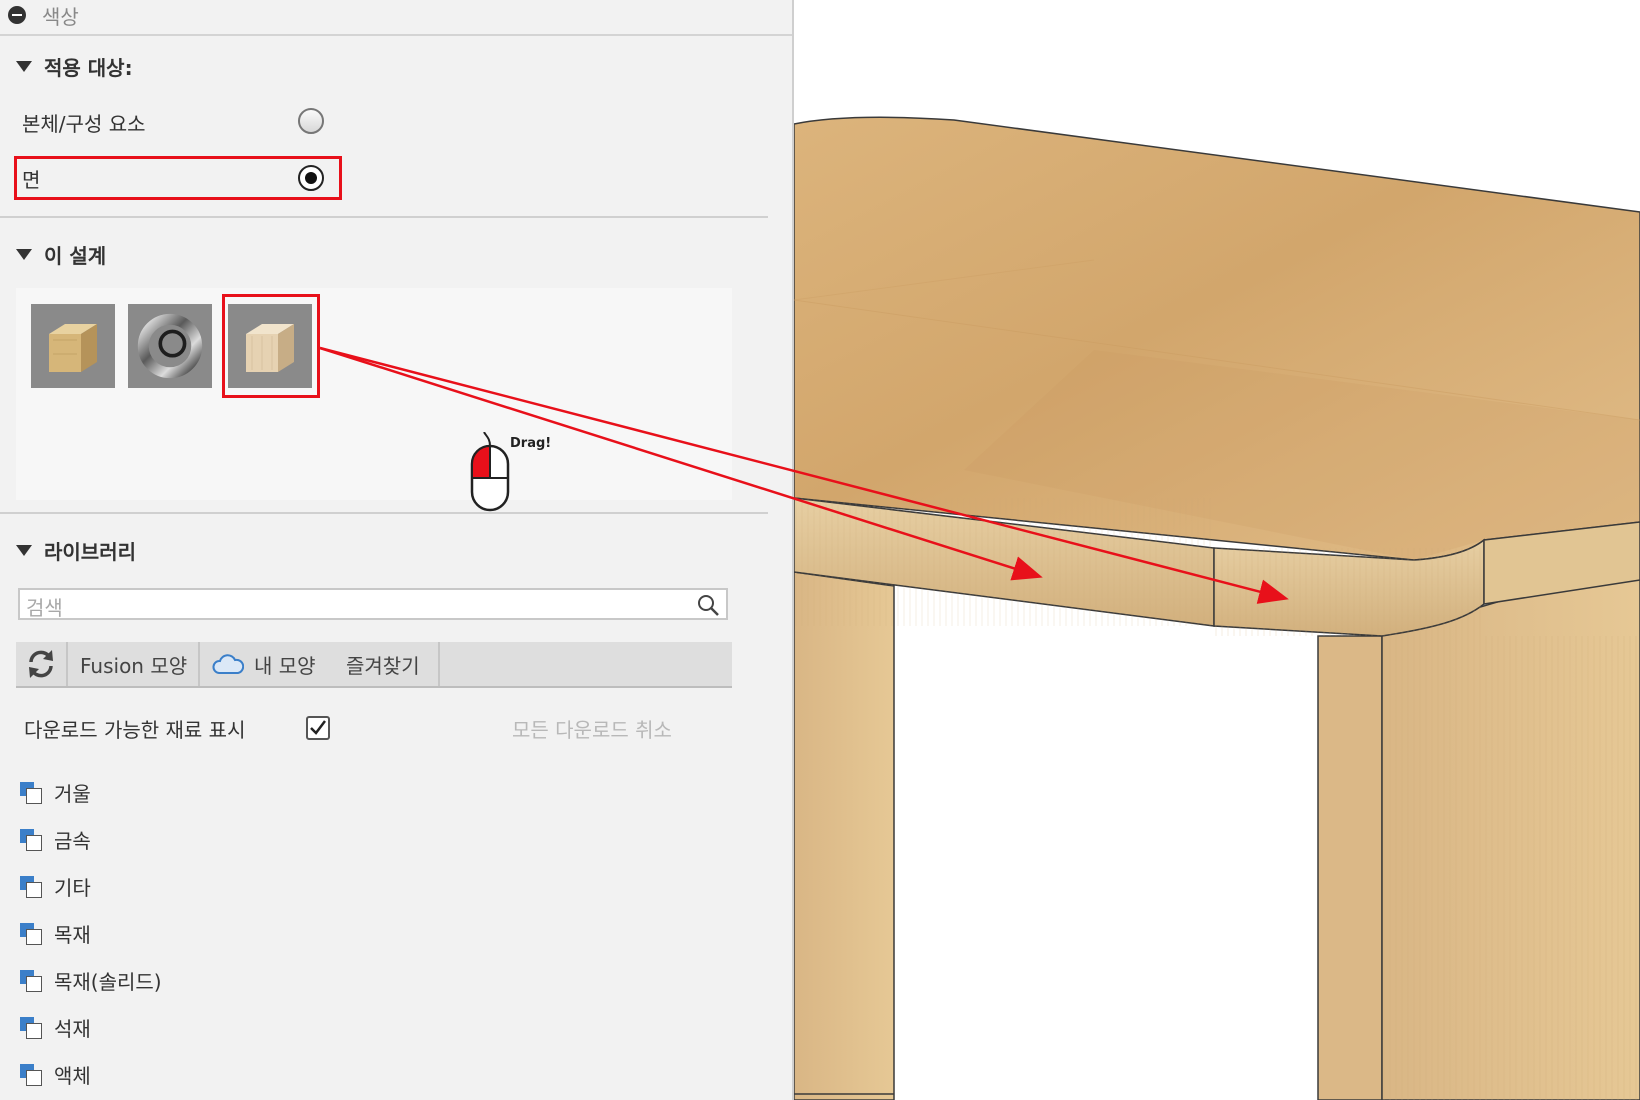 Image resolution: width=1640 pixels, height=1100 pixels. What do you see at coordinates (271, 346) in the screenshot?
I see `selected-thumbnail-highlight` at bounding box center [271, 346].